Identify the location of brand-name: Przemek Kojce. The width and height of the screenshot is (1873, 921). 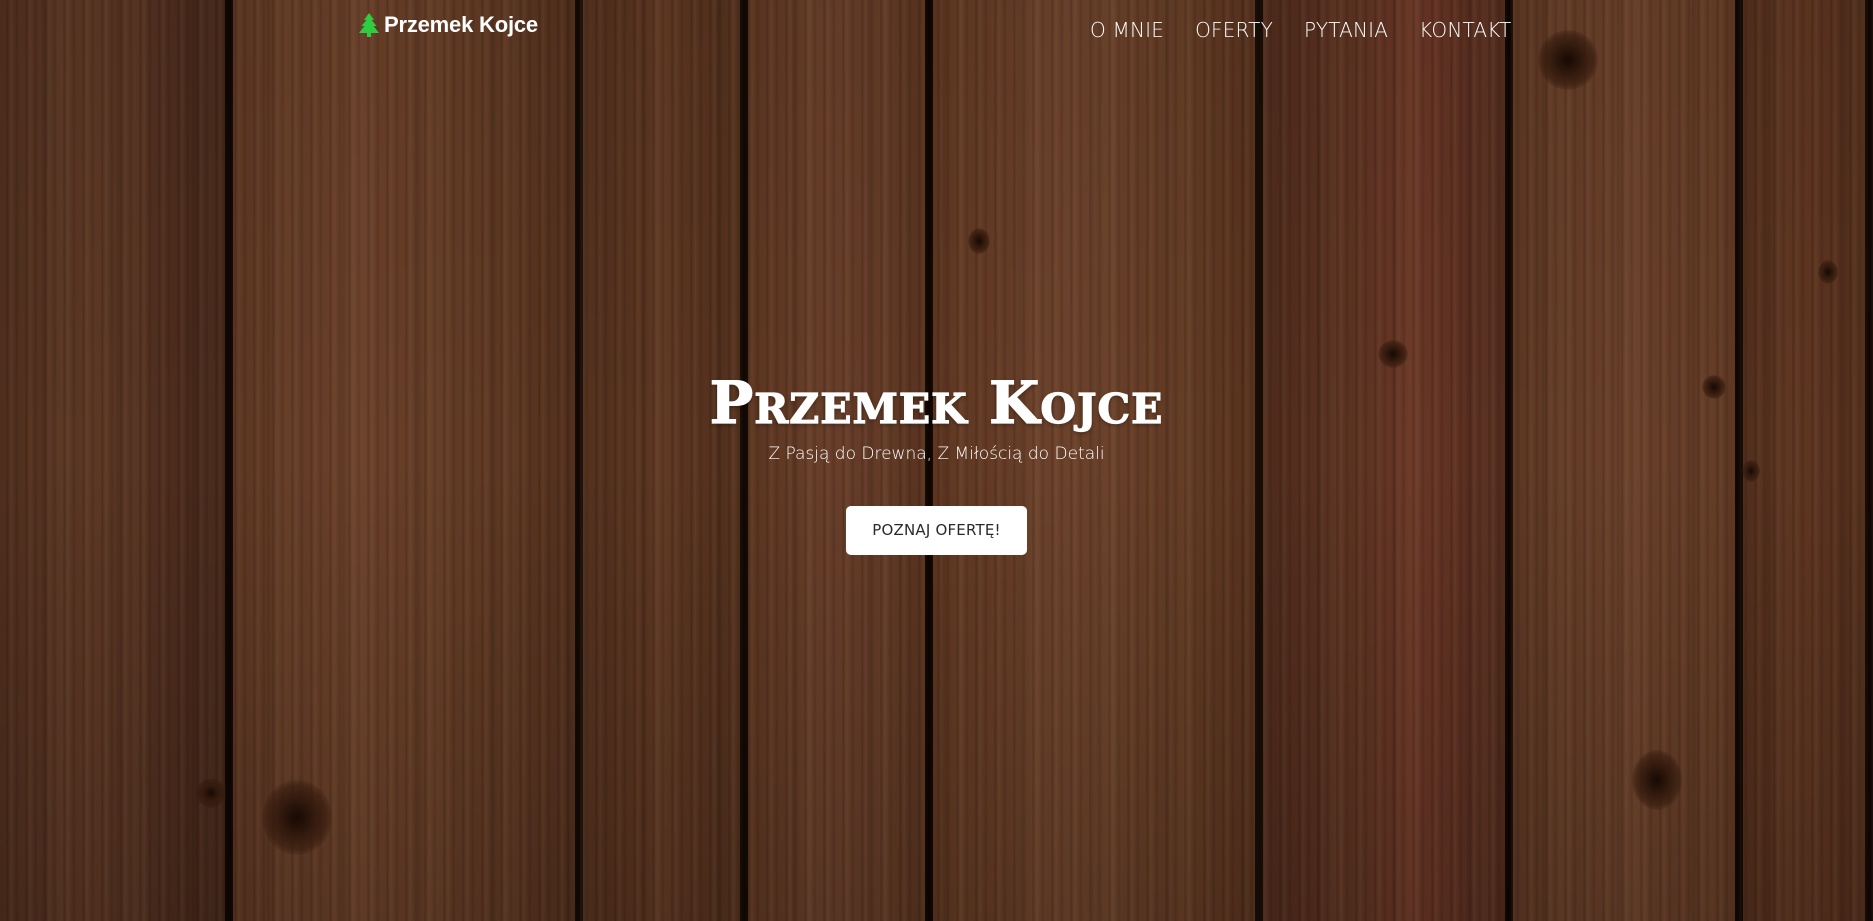
(461, 24).